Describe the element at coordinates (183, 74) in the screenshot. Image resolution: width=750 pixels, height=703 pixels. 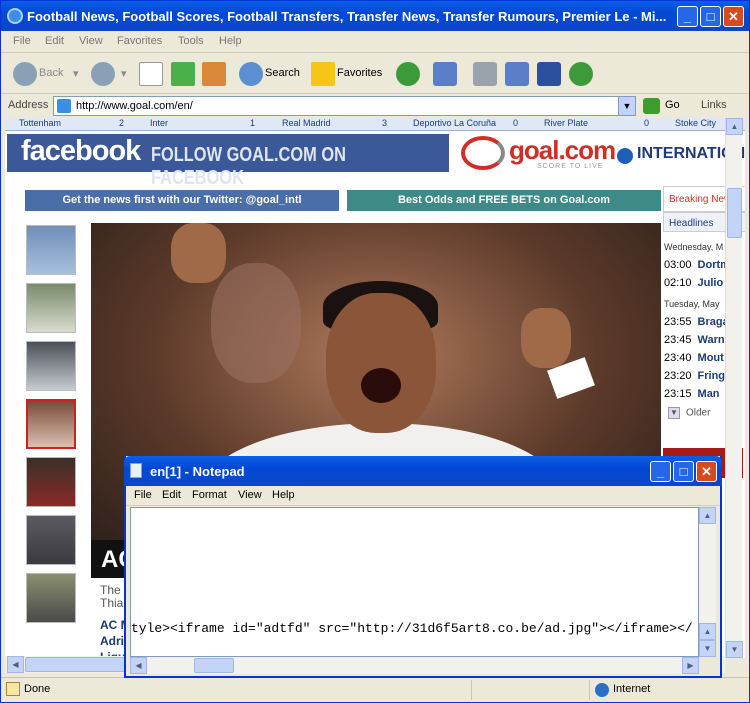
I see `refresh-icon` at that location.